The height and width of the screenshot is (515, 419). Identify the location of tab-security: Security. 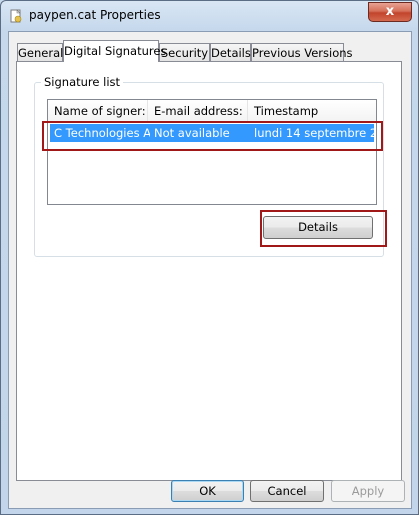
(184, 52).